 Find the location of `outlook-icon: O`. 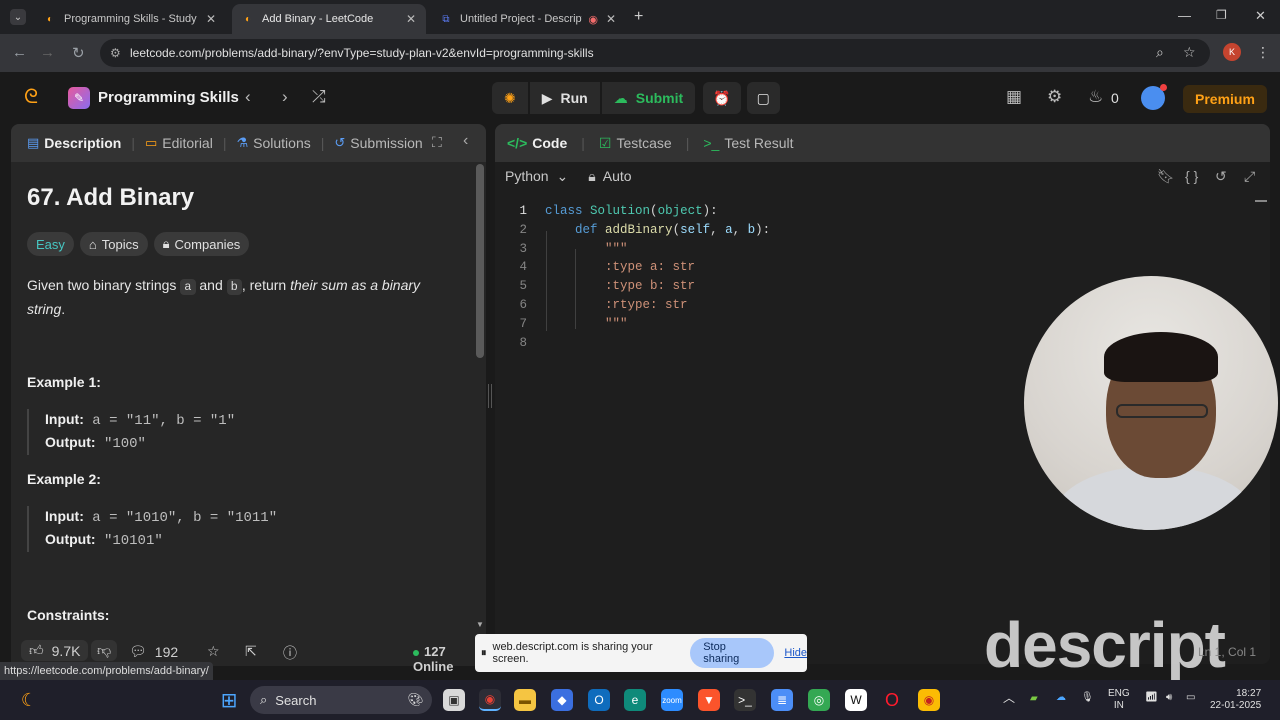

outlook-icon: O is located at coordinates (599, 700).